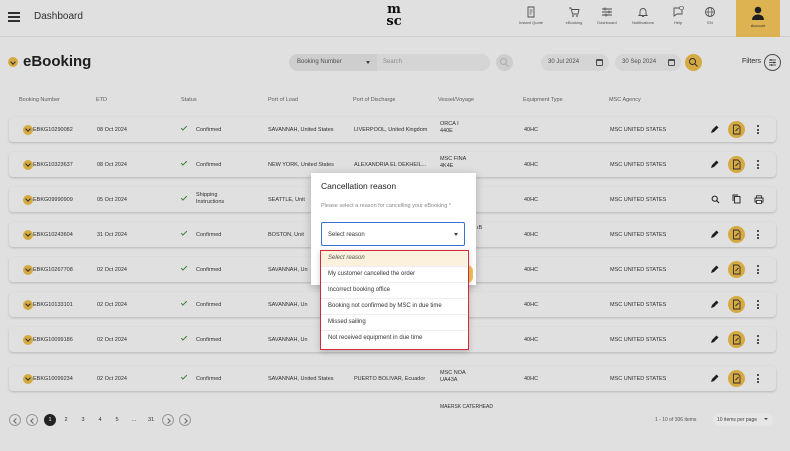 The height and width of the screenshot is (451, 790). I want to click on page-button: 3, so click(83, 420).